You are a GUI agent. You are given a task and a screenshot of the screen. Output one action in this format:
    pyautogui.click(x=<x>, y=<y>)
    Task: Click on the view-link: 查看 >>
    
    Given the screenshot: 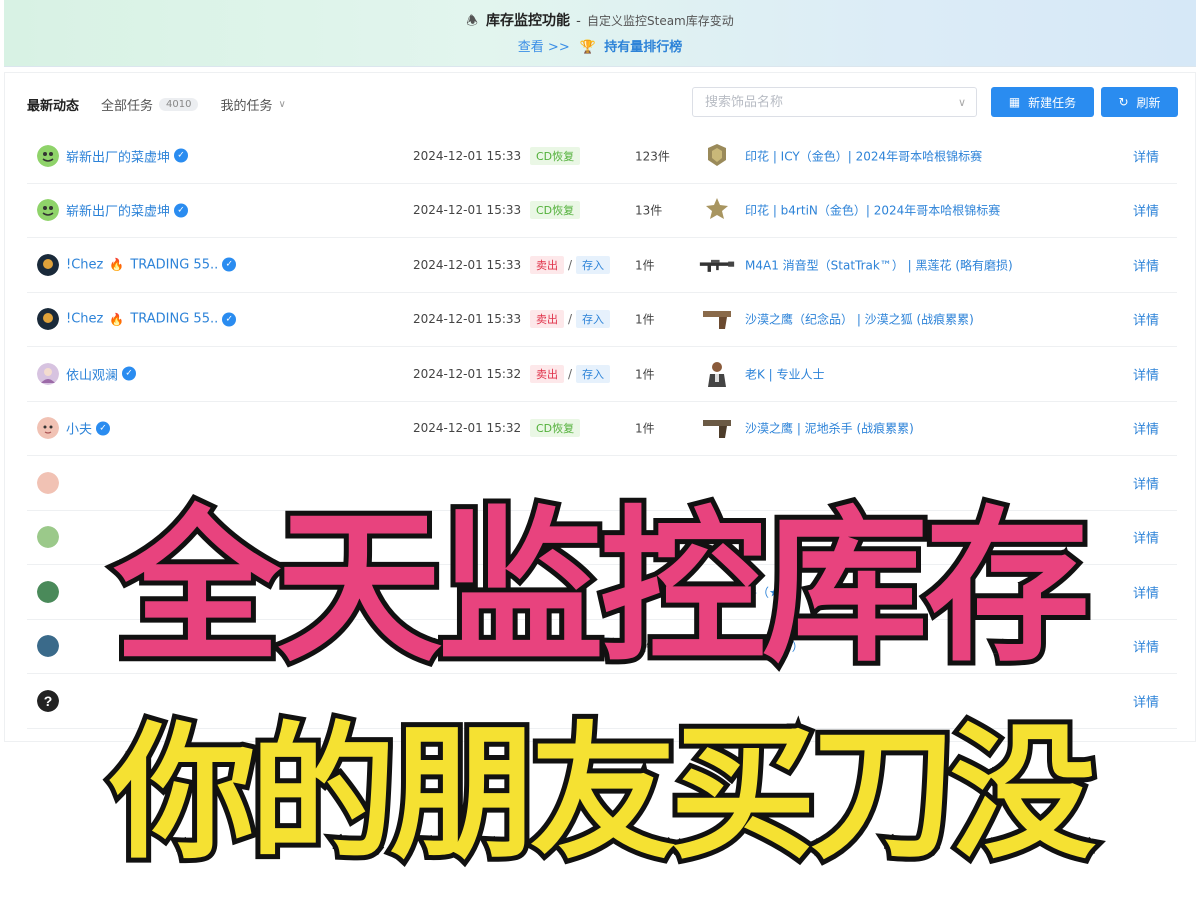 What is the action you would take?
    pyautogui.click(x=544, y=47)
    